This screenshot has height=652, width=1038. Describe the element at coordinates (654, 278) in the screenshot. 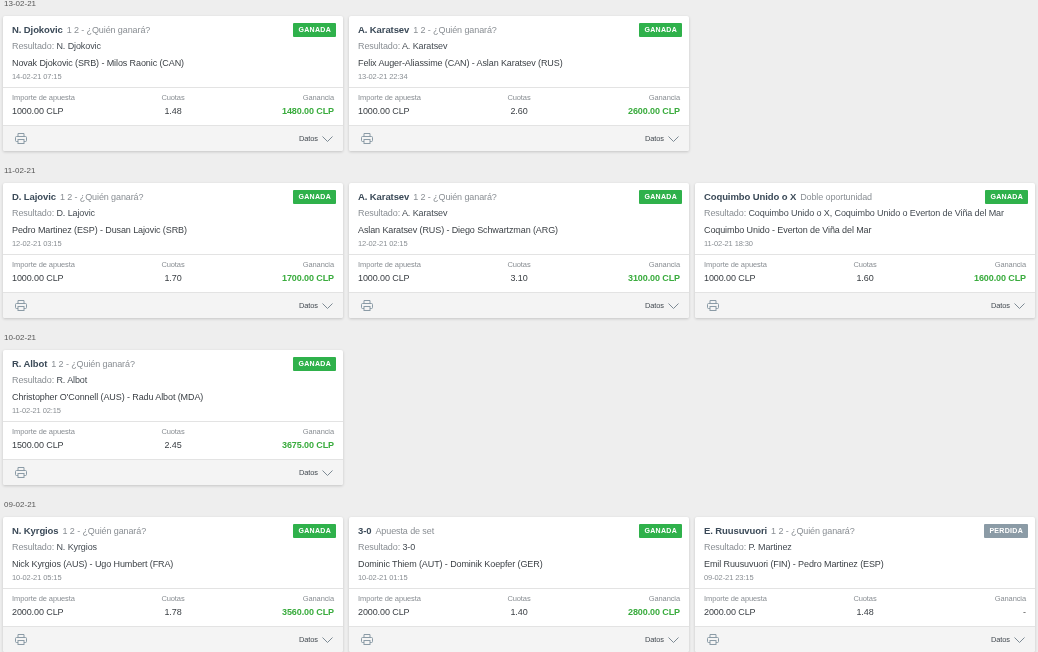

I see `winnings-amount: 3100.00 CLP` at that location.